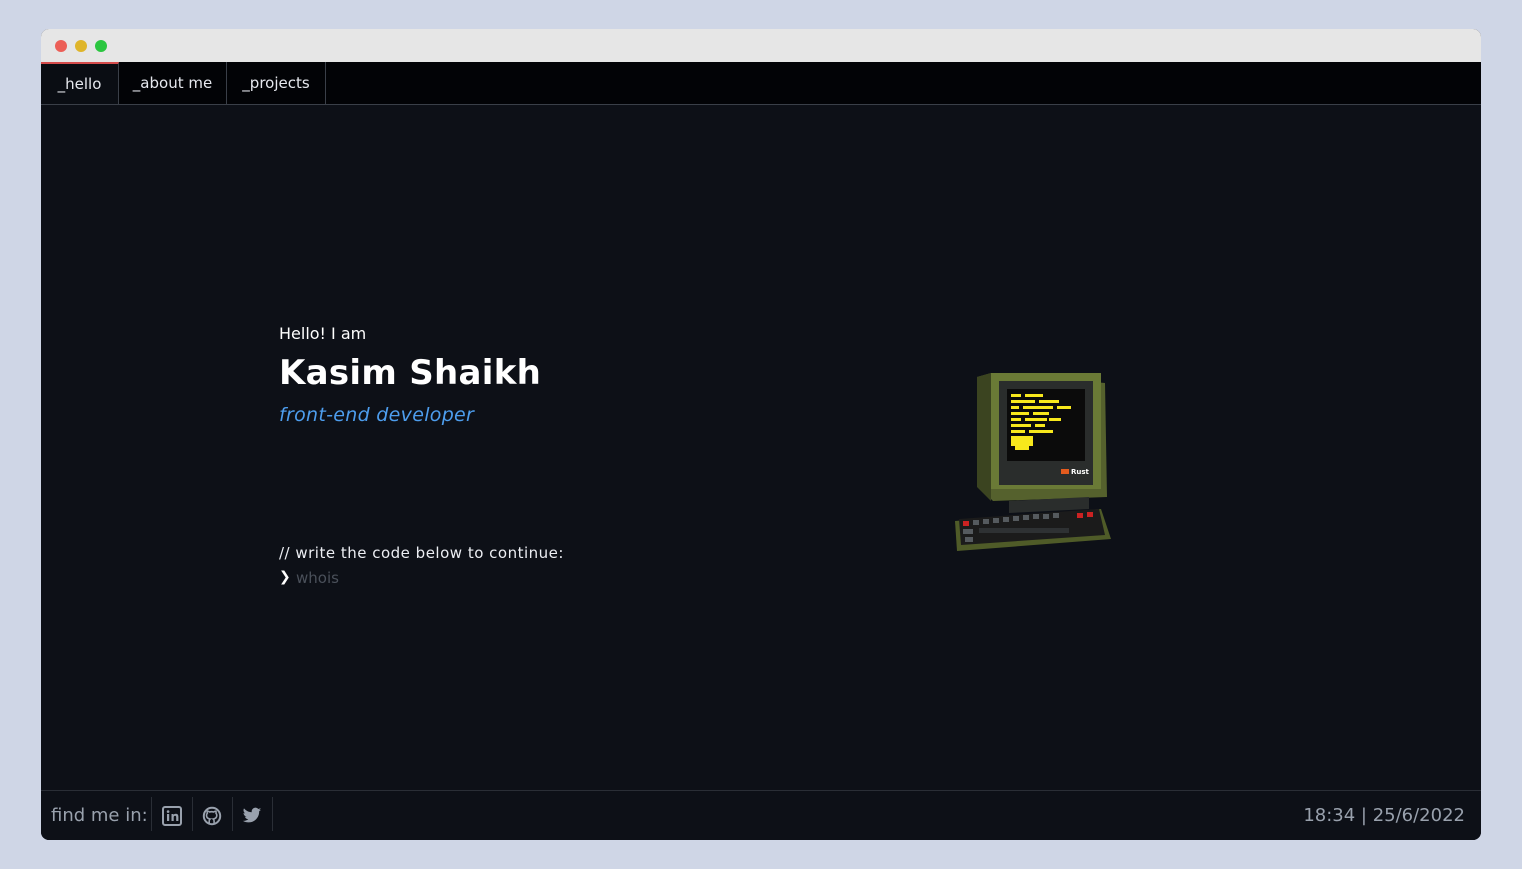 The image size is (1522, 869). What do you see at coordinates (81, 46) in the screenshot?
I see `minimize-window-button` at bounding box center [81, 46].